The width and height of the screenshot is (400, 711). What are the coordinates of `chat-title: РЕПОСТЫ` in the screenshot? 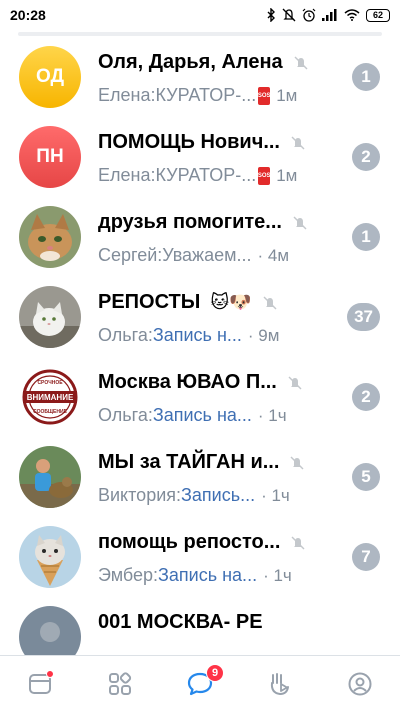 It's located at (149, 302).